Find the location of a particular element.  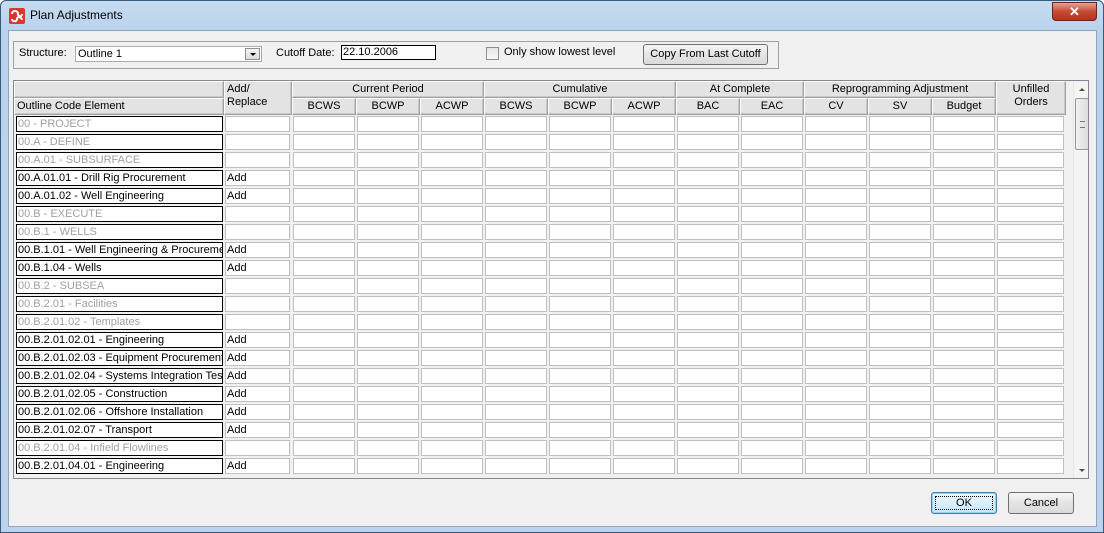

outline-code-cell: 00.B.1.04 - Wells is located at coordinates (119, 268).